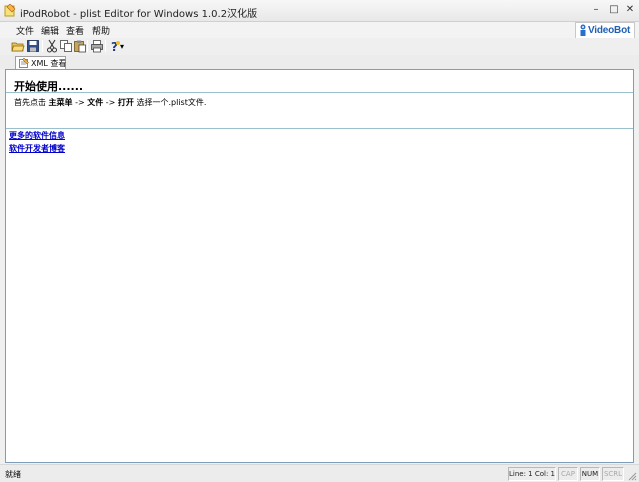  What do you see at coordinates (124, 48) in the screenshot?
I see `help-dropdown-arrow: ▾` at bounding box center [124, 48].